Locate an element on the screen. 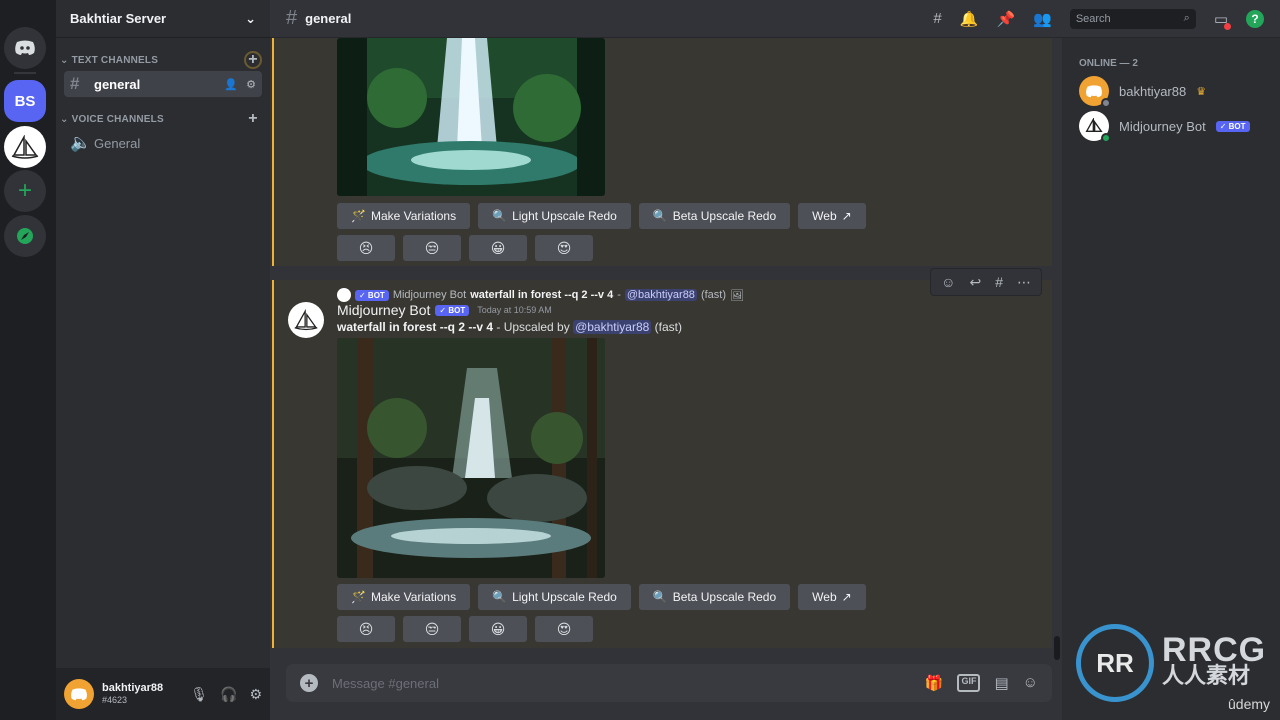 This screenshot has width=1280, height=720. search-icon: ⌕ is located at coordinates (1186, 18).